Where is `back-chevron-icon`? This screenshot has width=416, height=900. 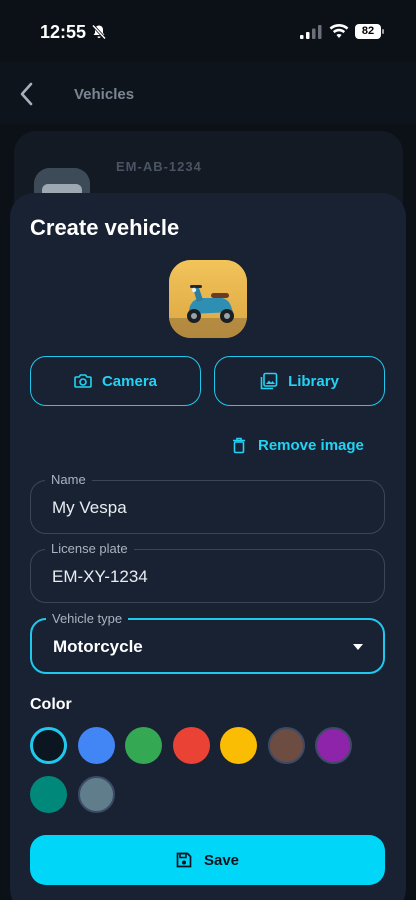
back-chevron-icon is located at coordinates (27, 94).